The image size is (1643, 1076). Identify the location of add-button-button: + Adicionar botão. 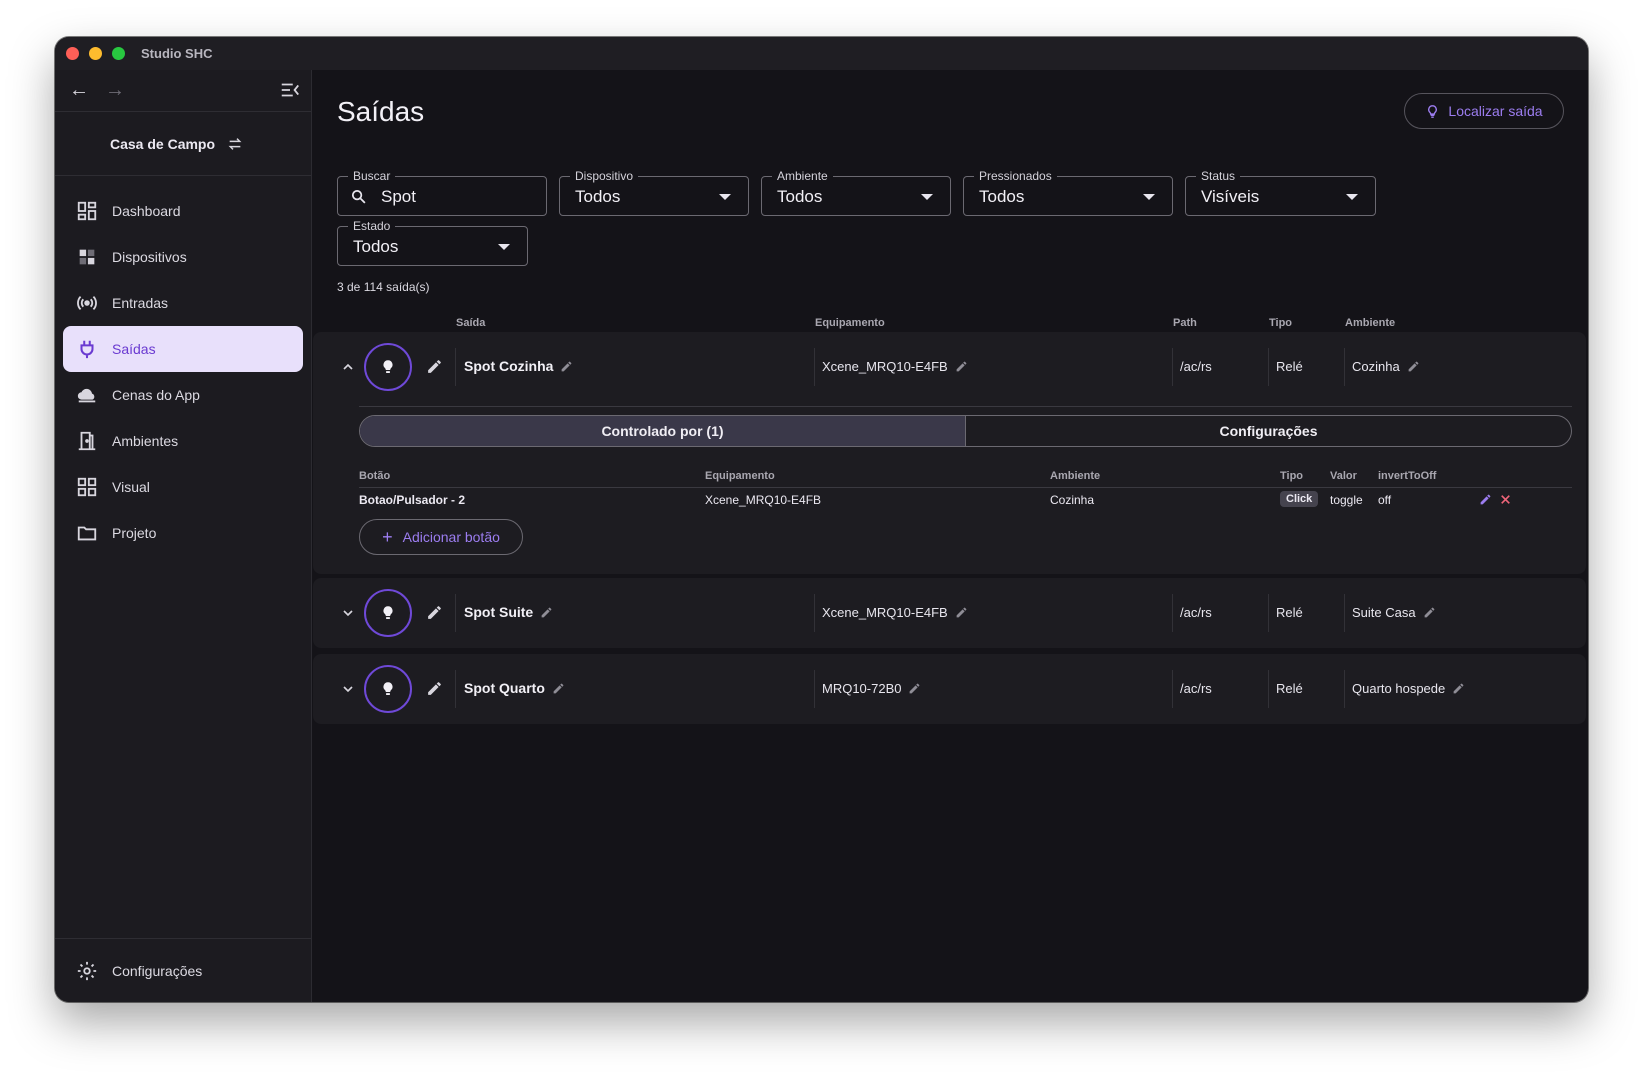
(441, 537).